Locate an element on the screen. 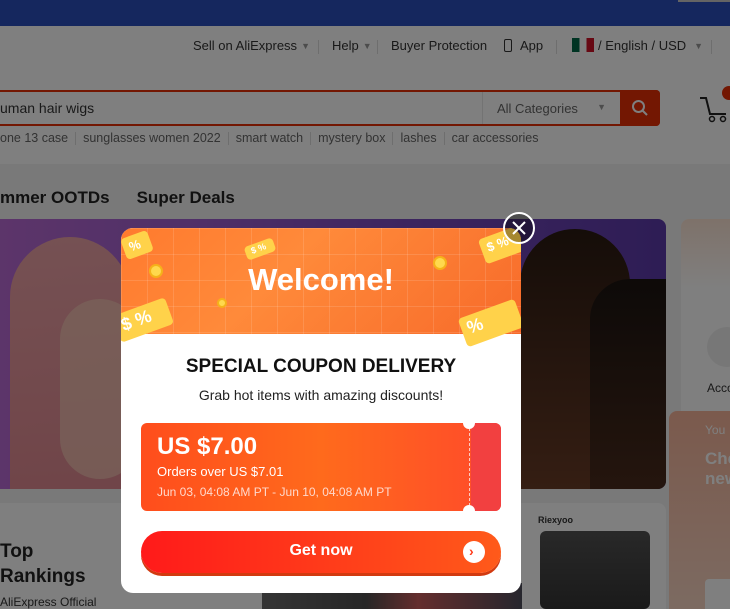 The width and height of the screenshot is (730, 609). modal-banner: % $ % $ % $ % % Welcome! is located at coordinates (321, 288).